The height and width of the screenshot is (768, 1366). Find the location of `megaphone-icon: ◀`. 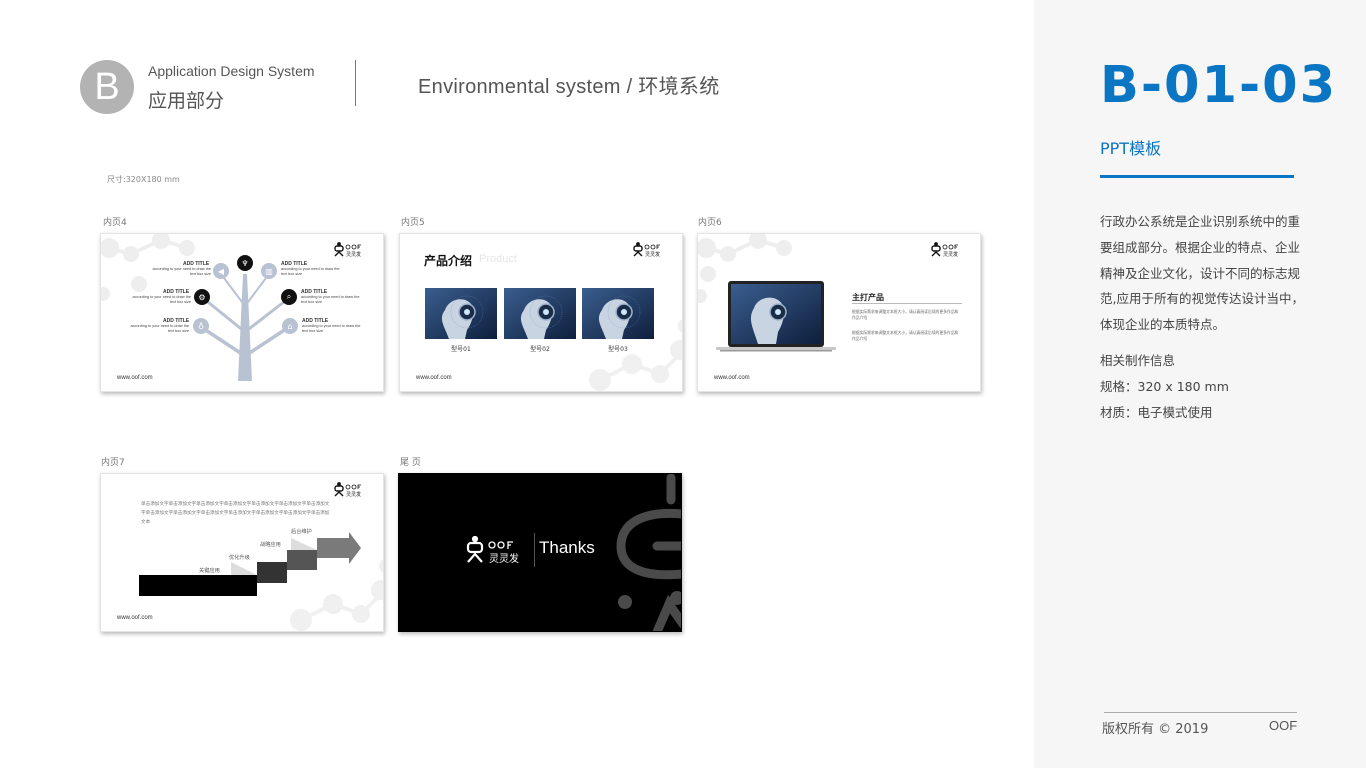

megaphone-icon: ◀ is located at coordinates (221, 271).